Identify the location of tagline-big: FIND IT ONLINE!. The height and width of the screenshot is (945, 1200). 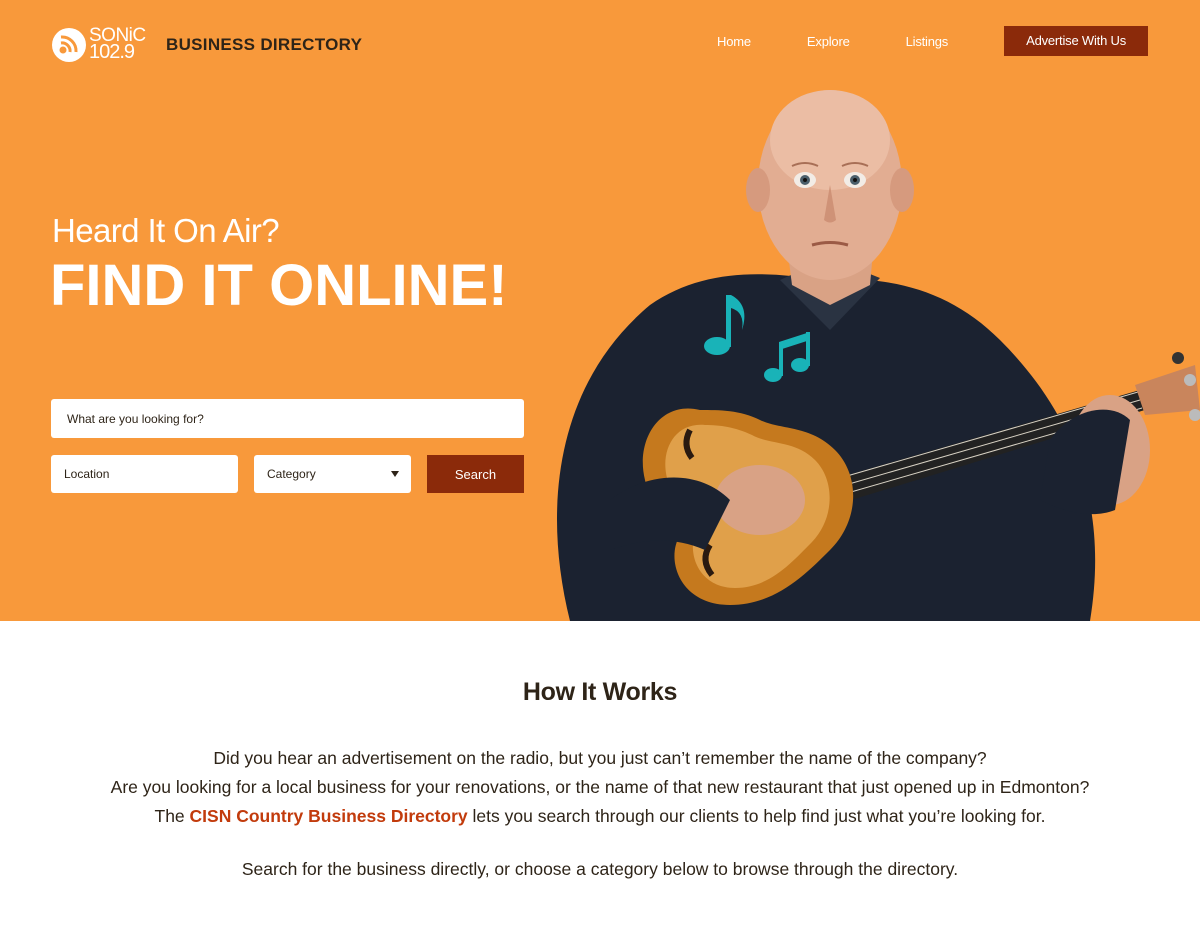
(279, 285).